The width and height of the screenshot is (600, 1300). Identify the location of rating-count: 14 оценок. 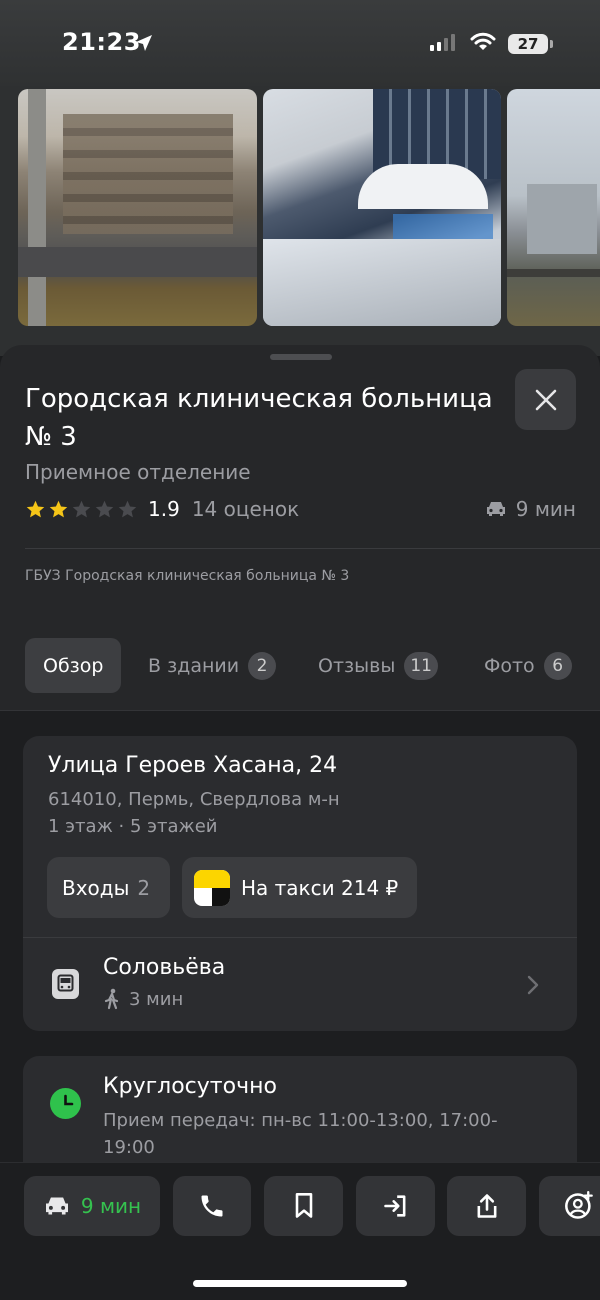
(245, 509).